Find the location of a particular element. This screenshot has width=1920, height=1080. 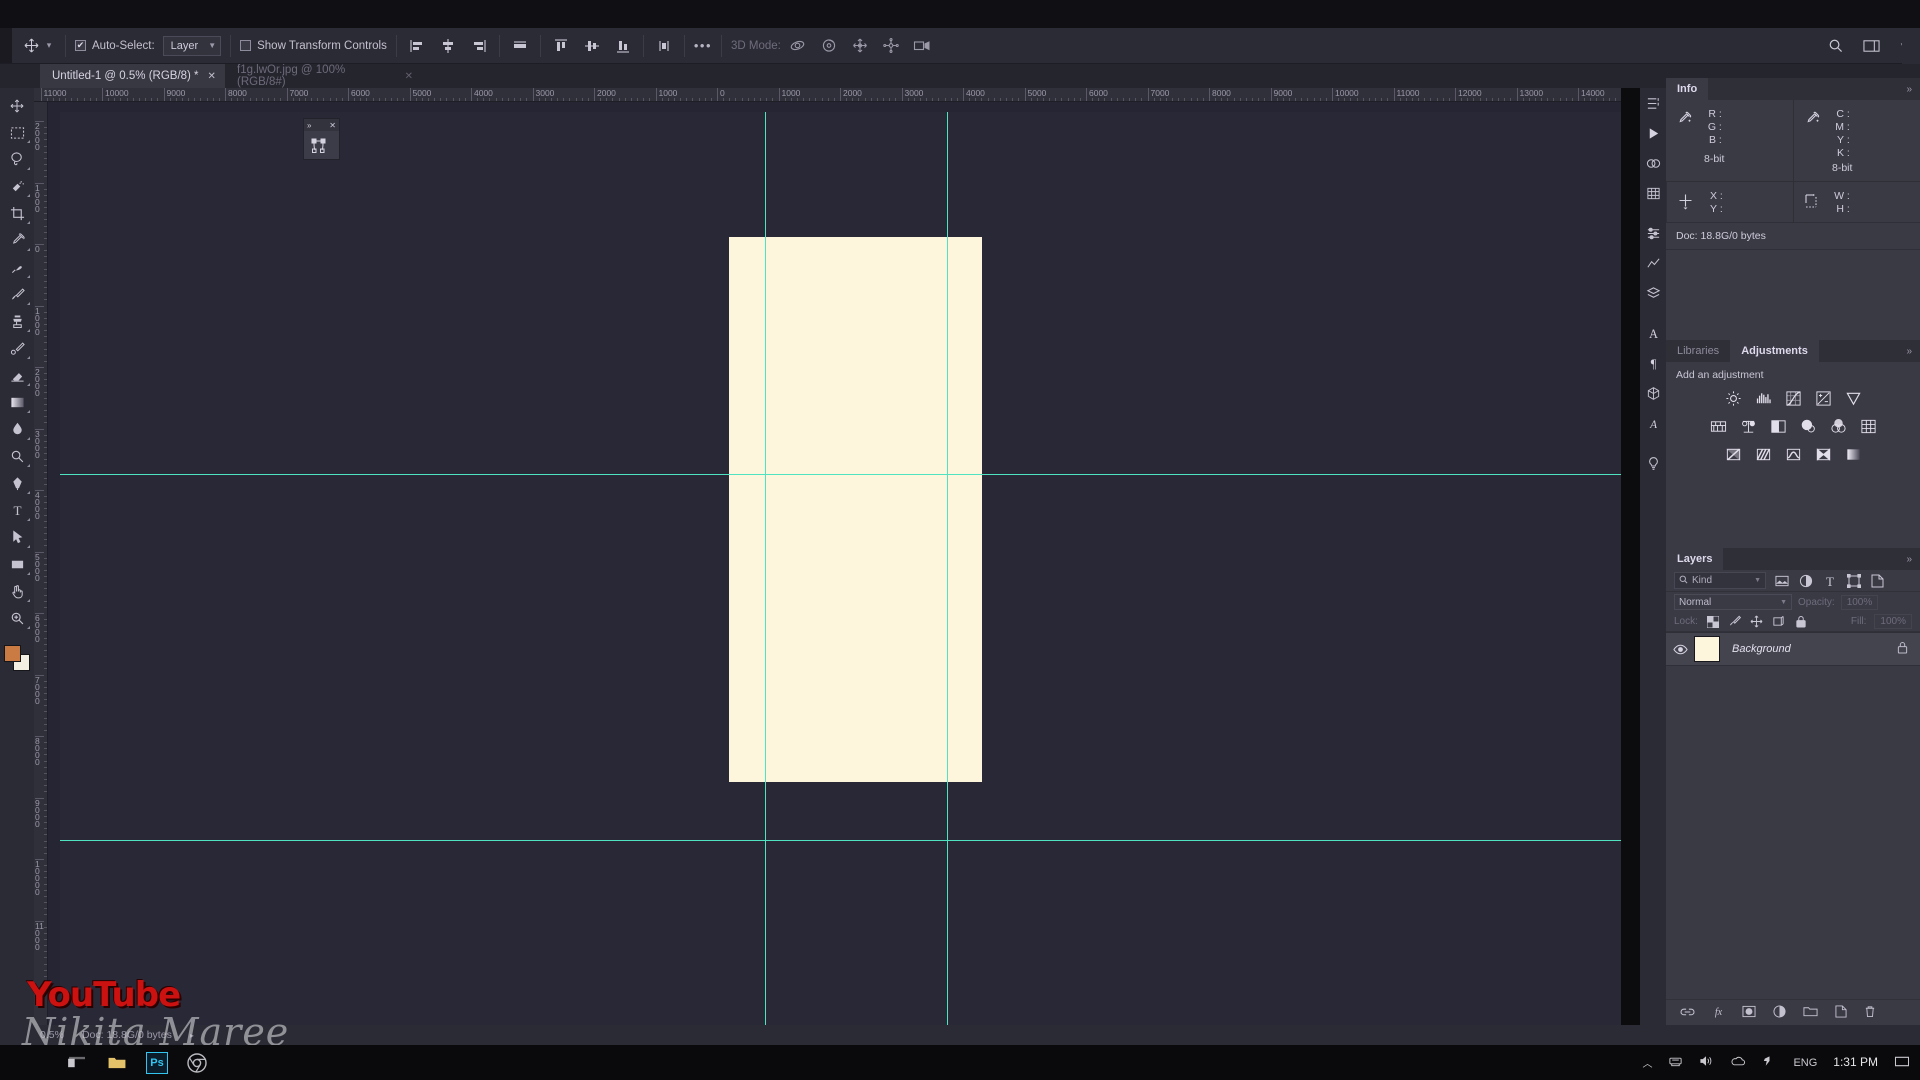

filter-pixel-icon is located at coordinates (1781, 580).